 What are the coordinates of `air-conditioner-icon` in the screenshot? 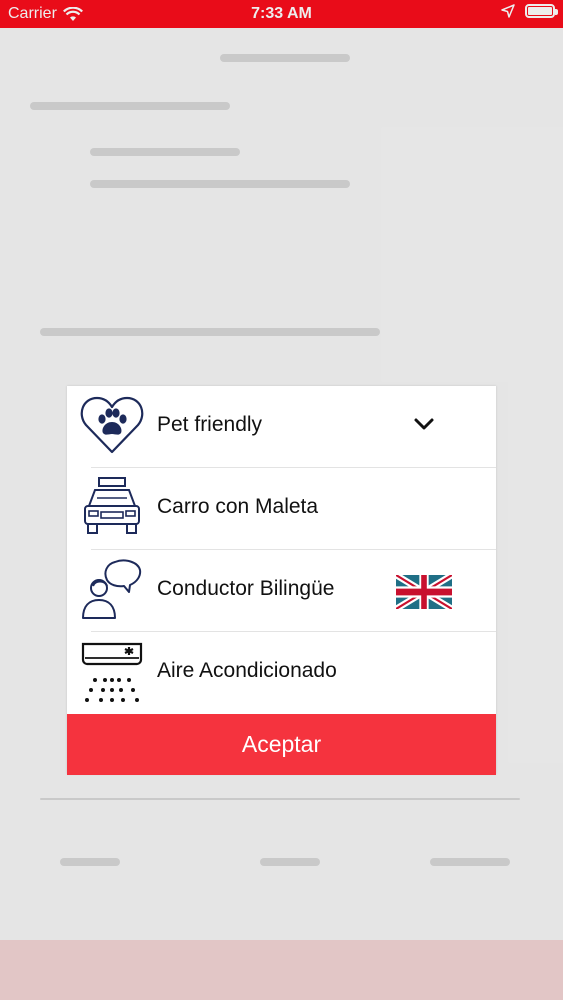 It's located at (112, 672).